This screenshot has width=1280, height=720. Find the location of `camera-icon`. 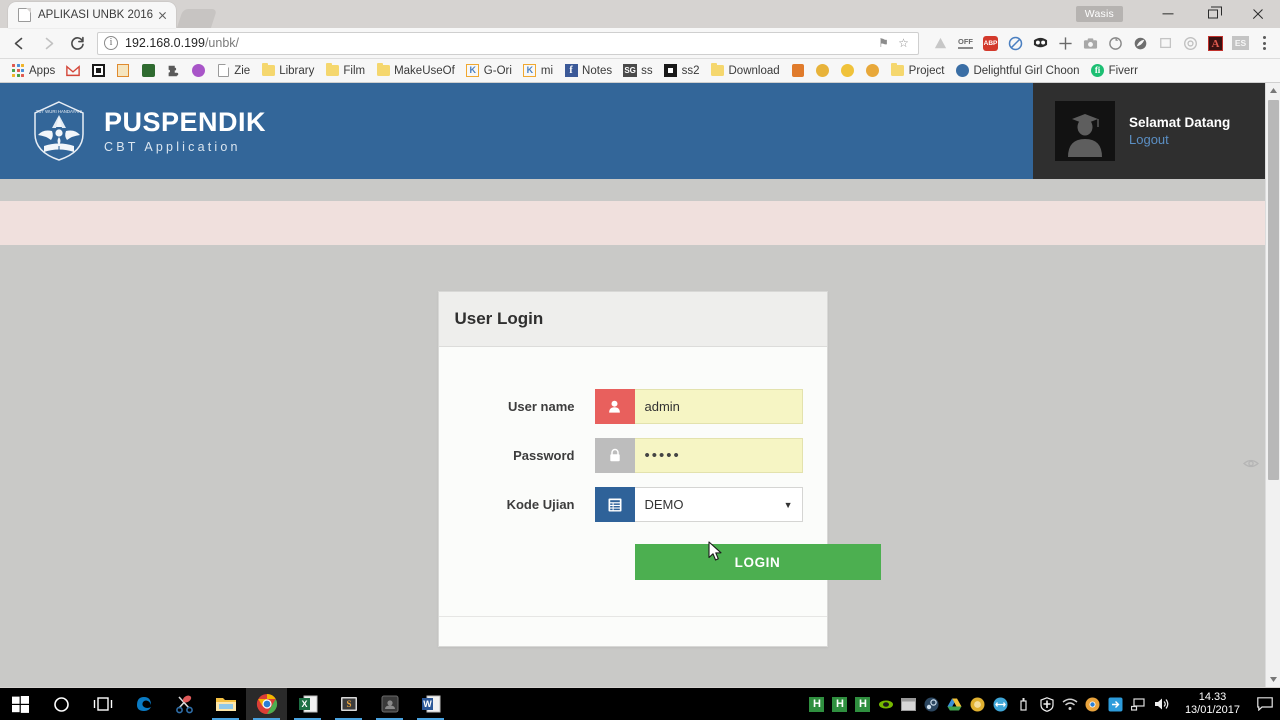

camera-icon is located at coordinates (1090, 43).